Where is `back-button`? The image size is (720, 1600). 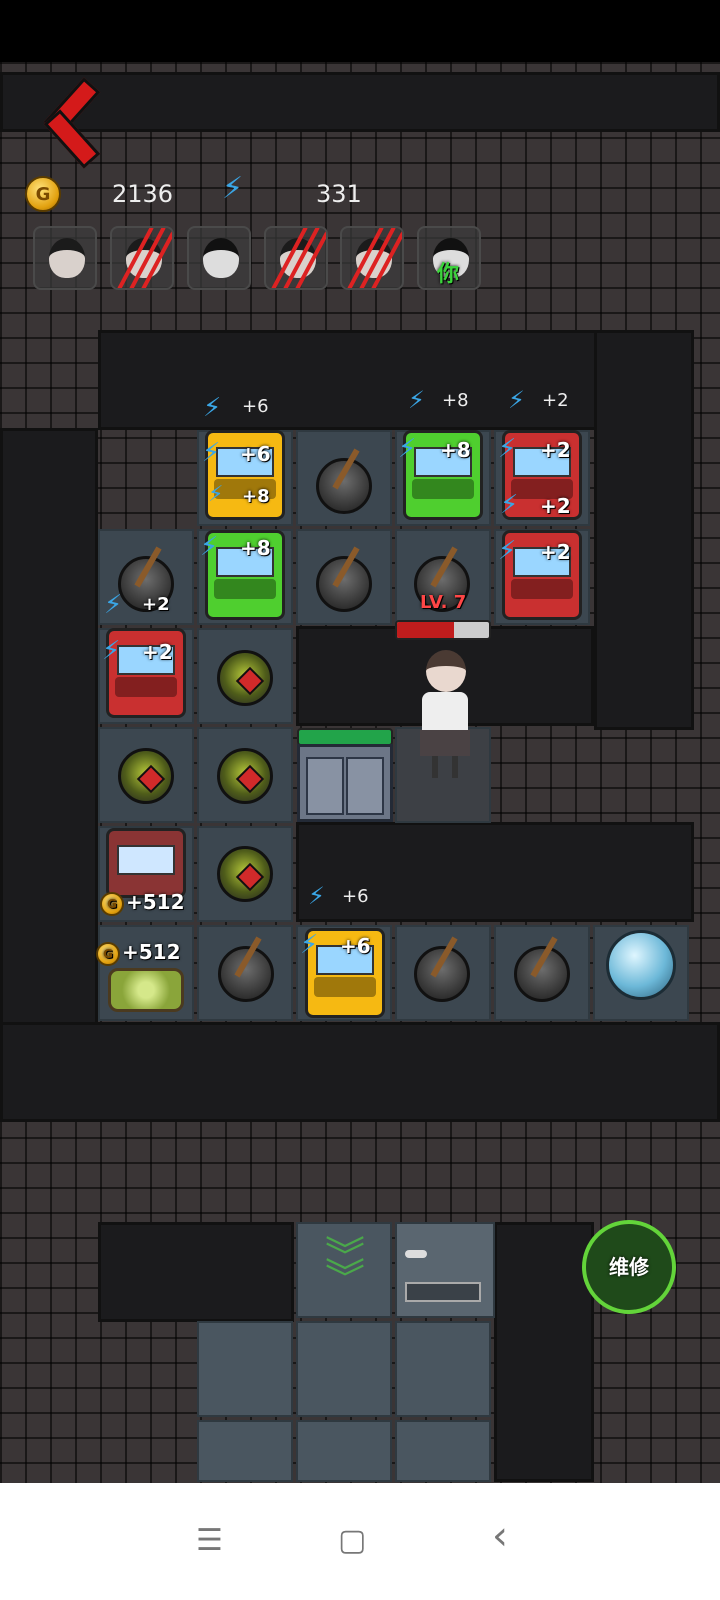 back-button is located at coordinates (62, 122).